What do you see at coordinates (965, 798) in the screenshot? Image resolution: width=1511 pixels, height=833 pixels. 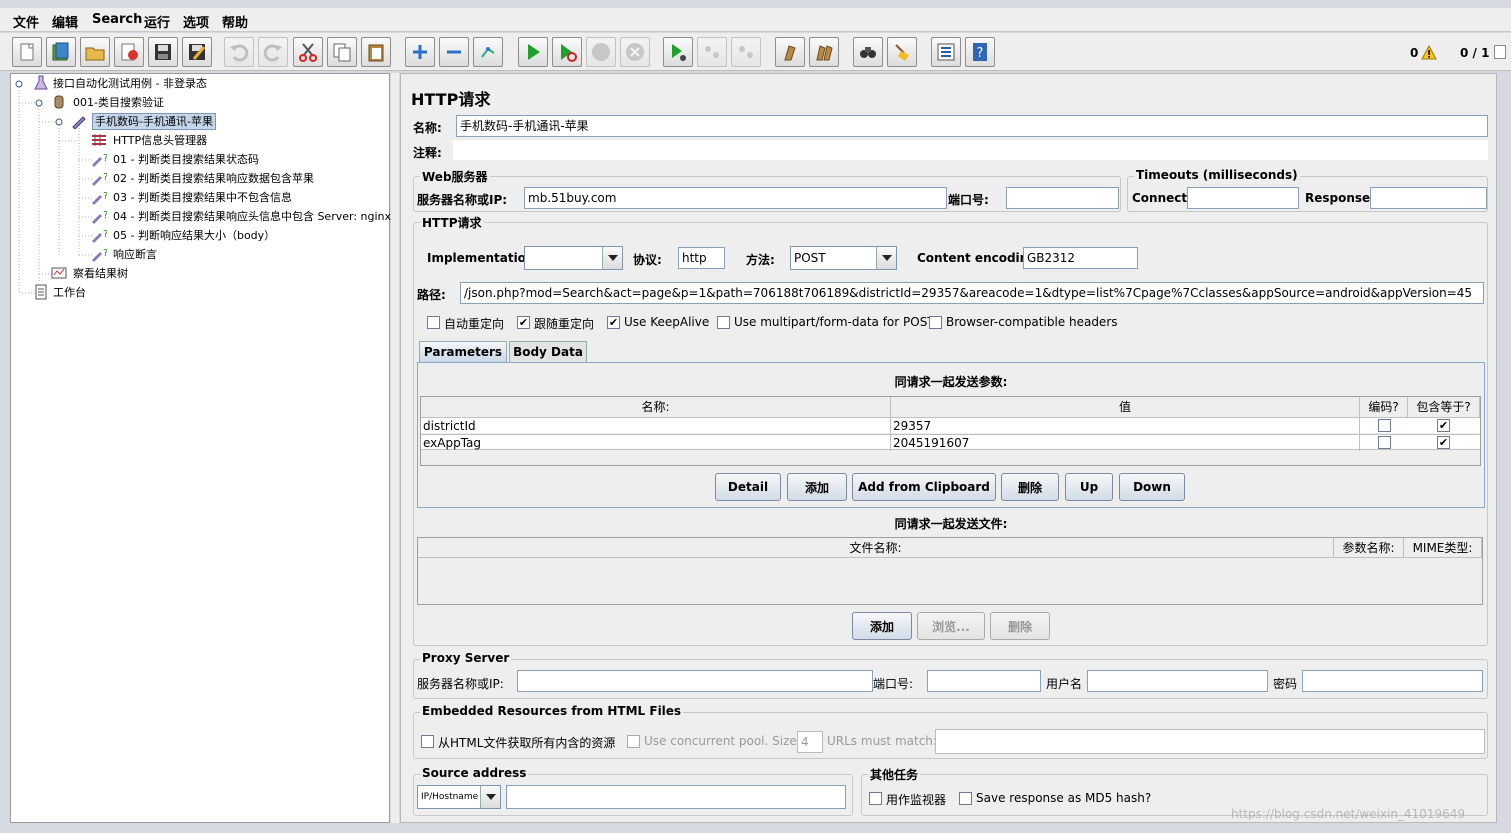 I see `md5-checkbox` at bounding box center [965, 798].